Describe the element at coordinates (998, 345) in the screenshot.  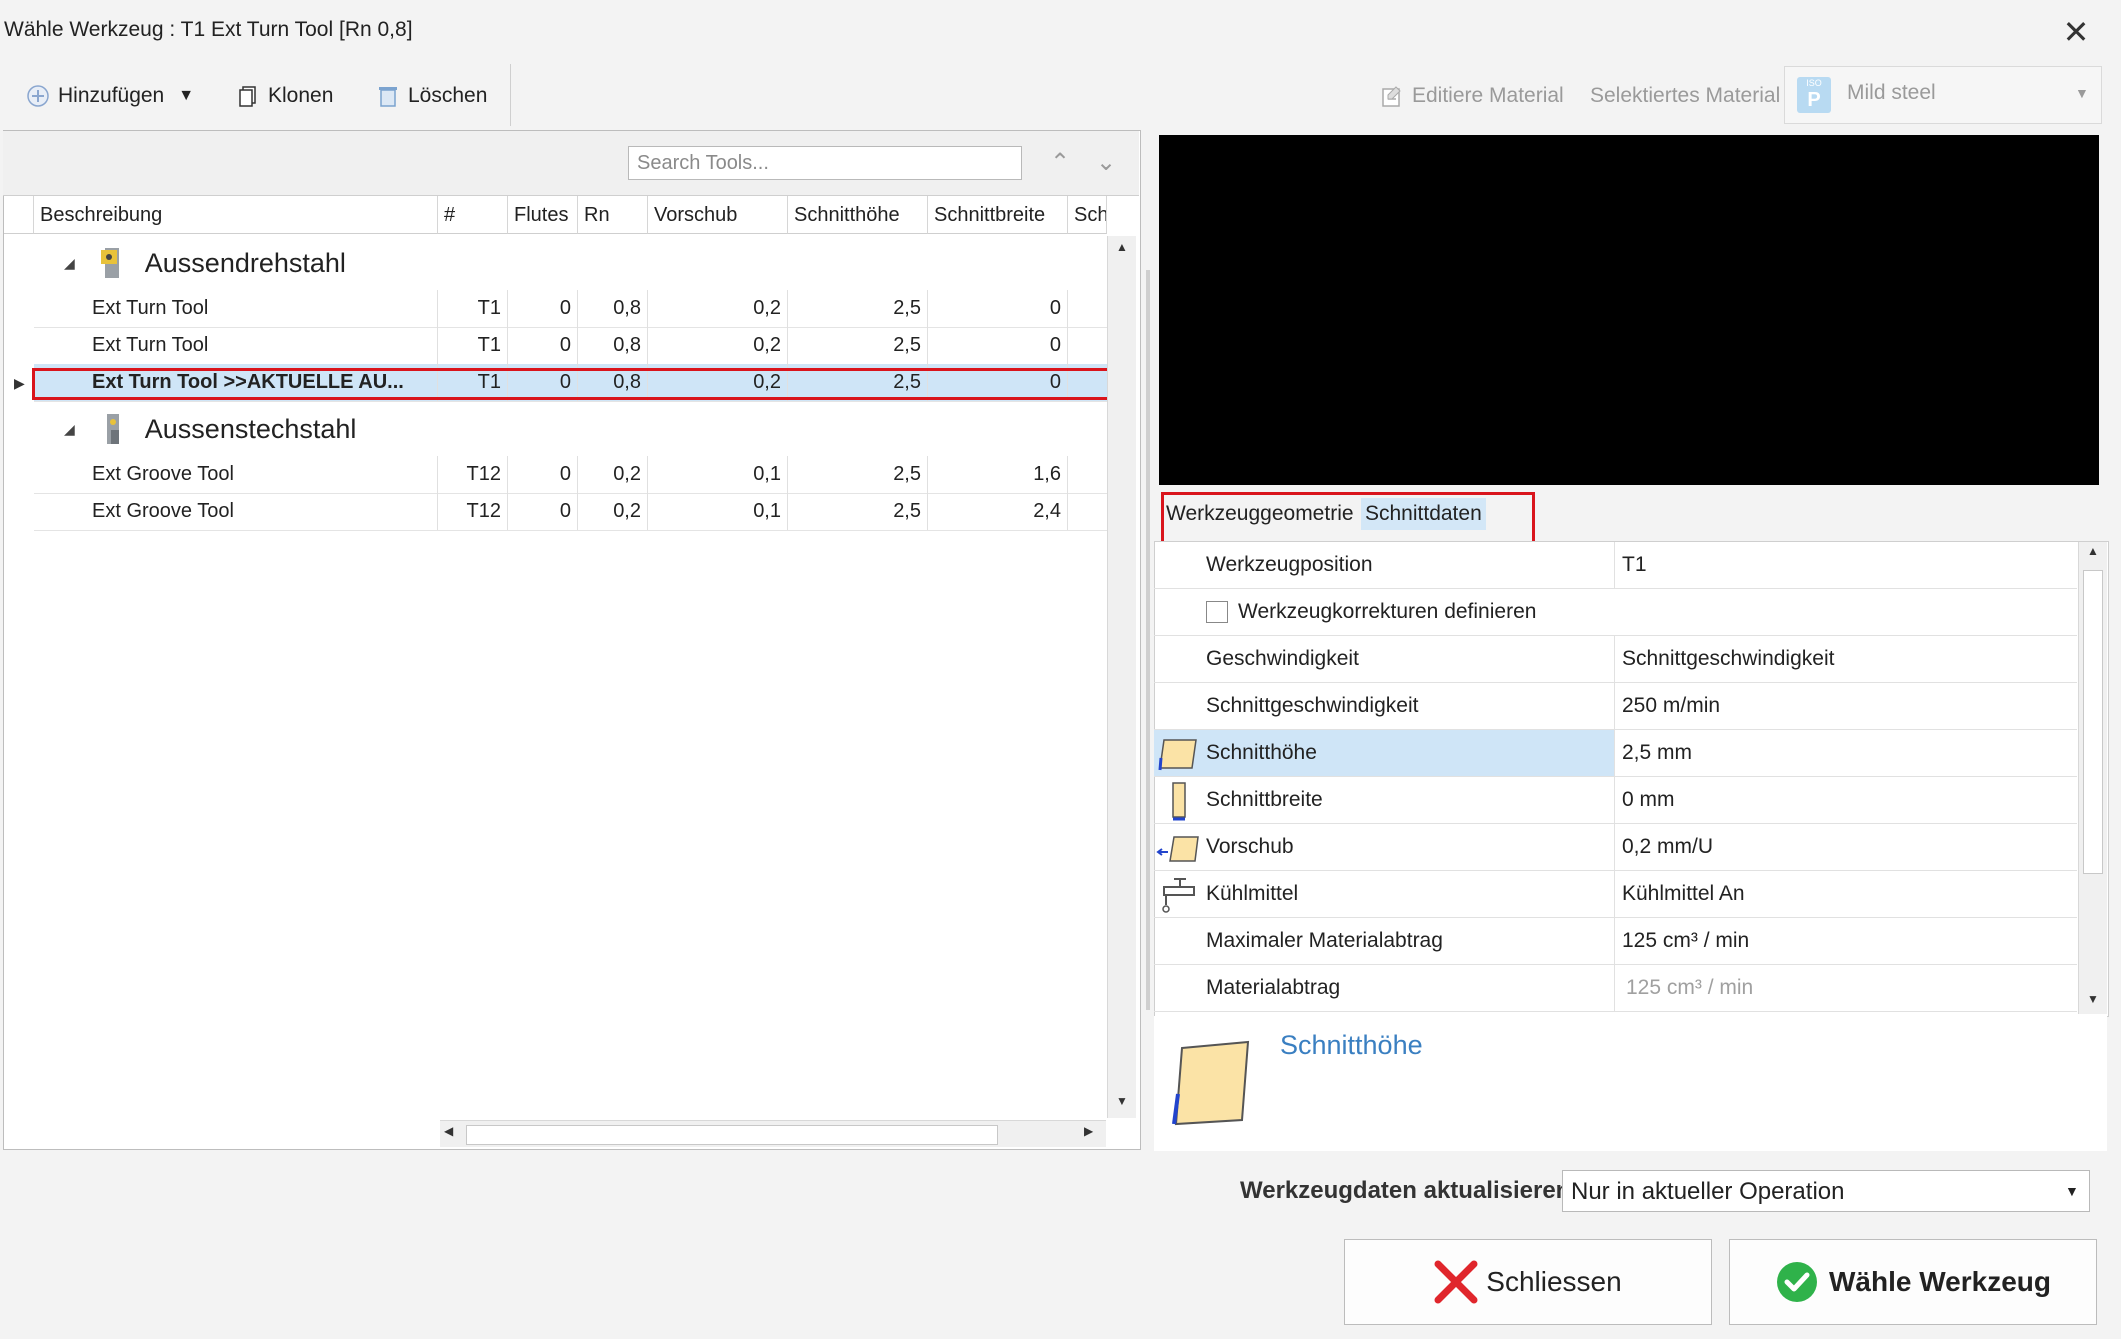
I see `cell-cut-width: 0` at that location.